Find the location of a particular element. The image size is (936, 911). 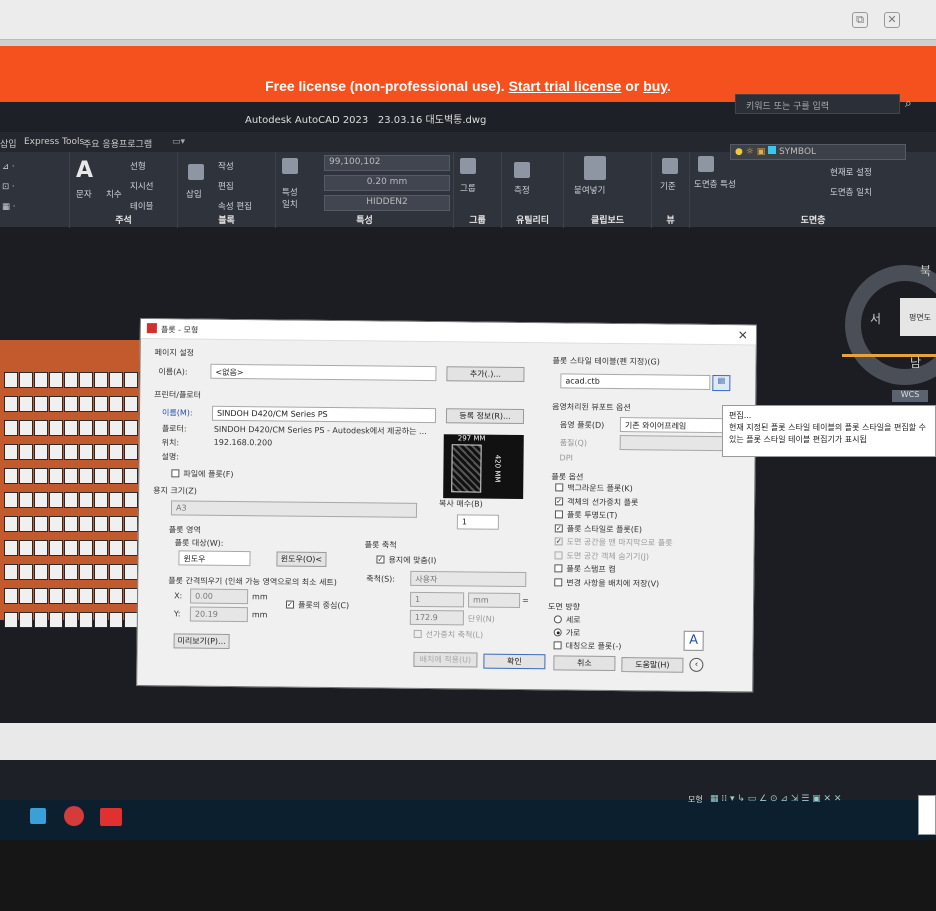

model-tab: 모형 is located at coordinates (695, 799).